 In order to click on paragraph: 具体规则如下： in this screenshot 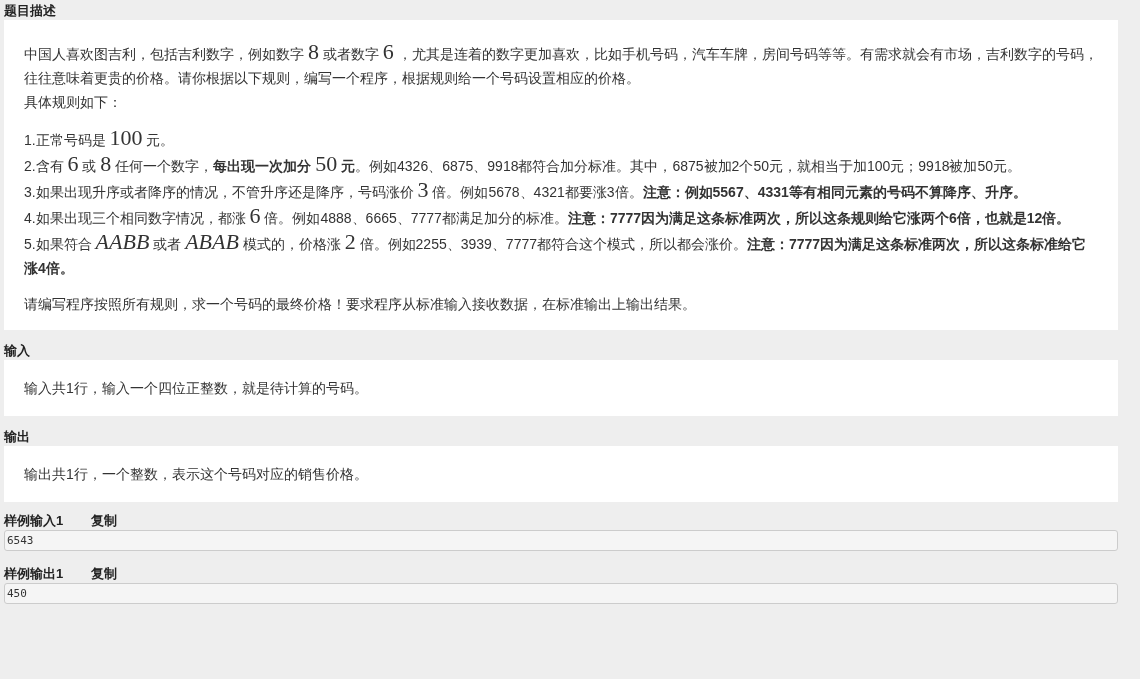, I will do `click(73, 102)`.